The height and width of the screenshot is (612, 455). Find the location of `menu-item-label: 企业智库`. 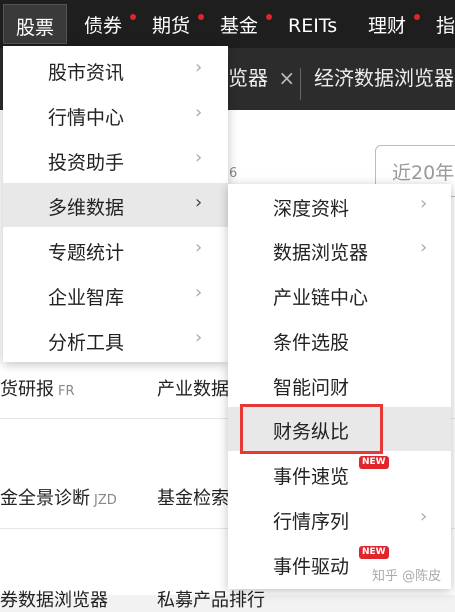

menu-item-label: 企业智库 is located at coordinates (86, 298).